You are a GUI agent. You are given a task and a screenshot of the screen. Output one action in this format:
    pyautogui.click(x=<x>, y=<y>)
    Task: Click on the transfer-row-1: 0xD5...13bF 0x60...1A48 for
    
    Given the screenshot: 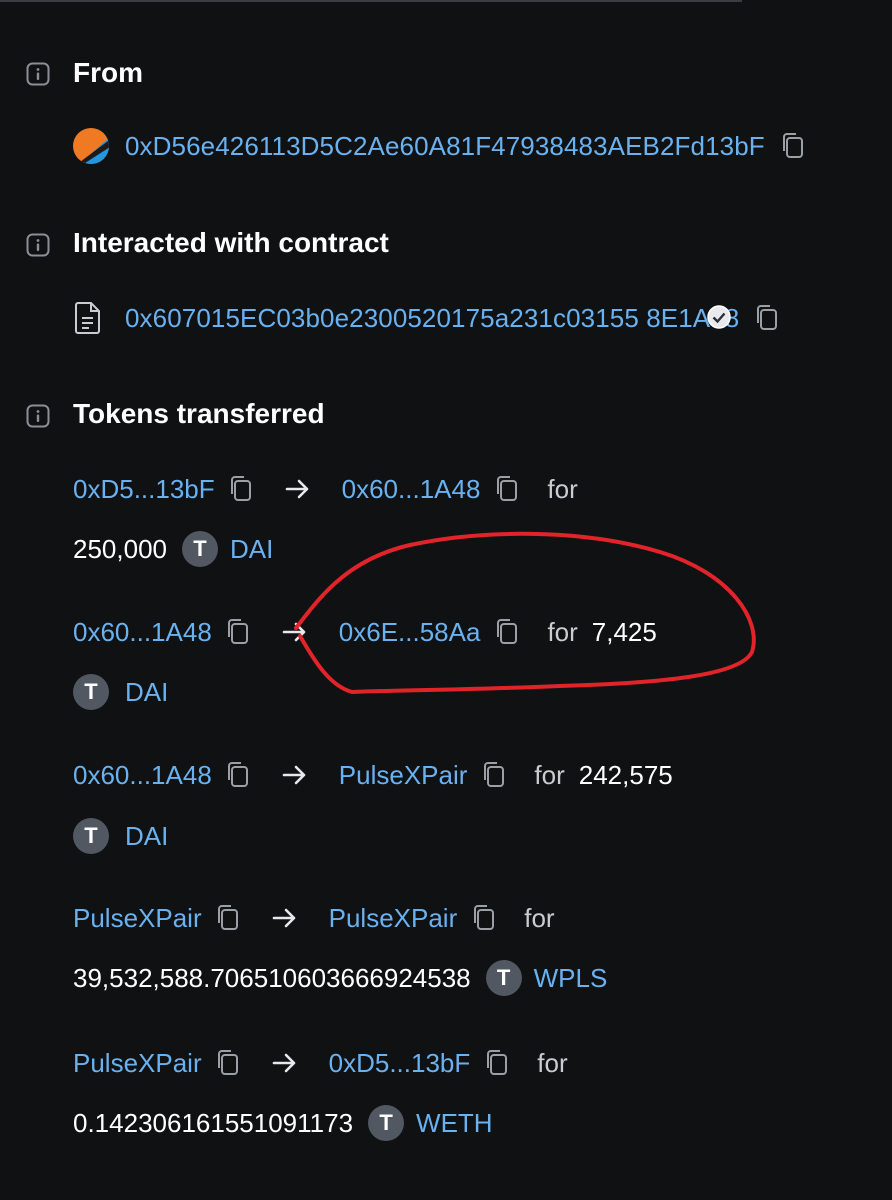 What is the action you would take?
    pyautogui.click(x=325, y=489)
    